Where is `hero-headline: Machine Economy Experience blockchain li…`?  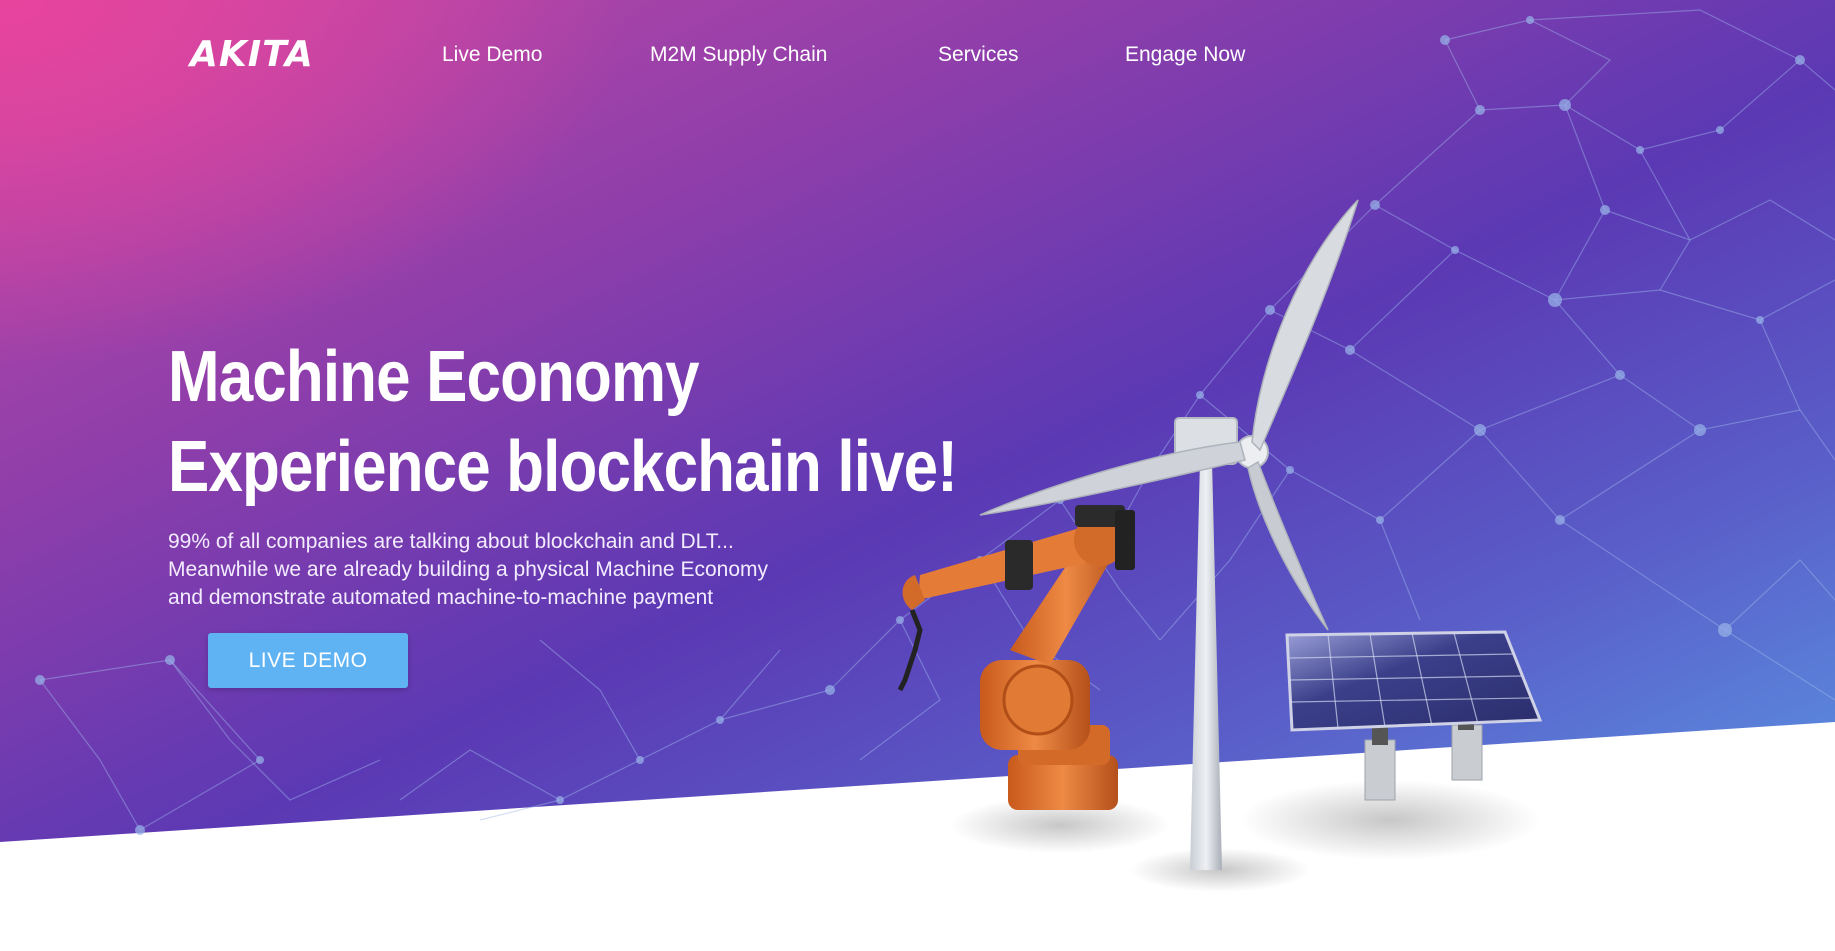 hero-headline: Machine Economy Experience blockchain li… is located at coordinates (563, 422).